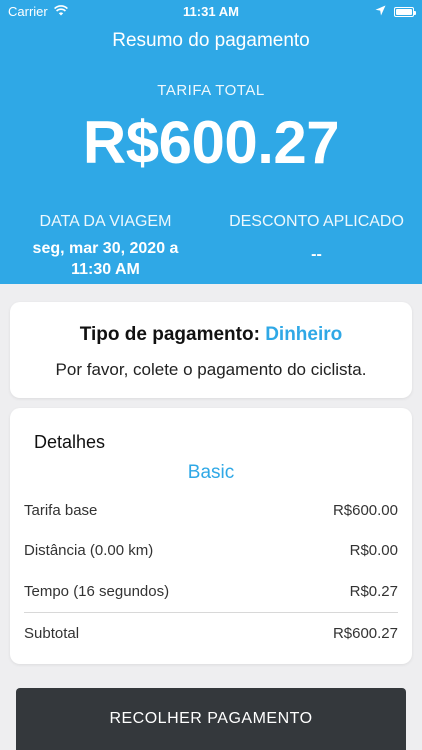  What do you see at coordinates (169, 334) in the screenshot?
I see `payment-type-label: Tipo de pagamento:` at bounding box center [169, 334].